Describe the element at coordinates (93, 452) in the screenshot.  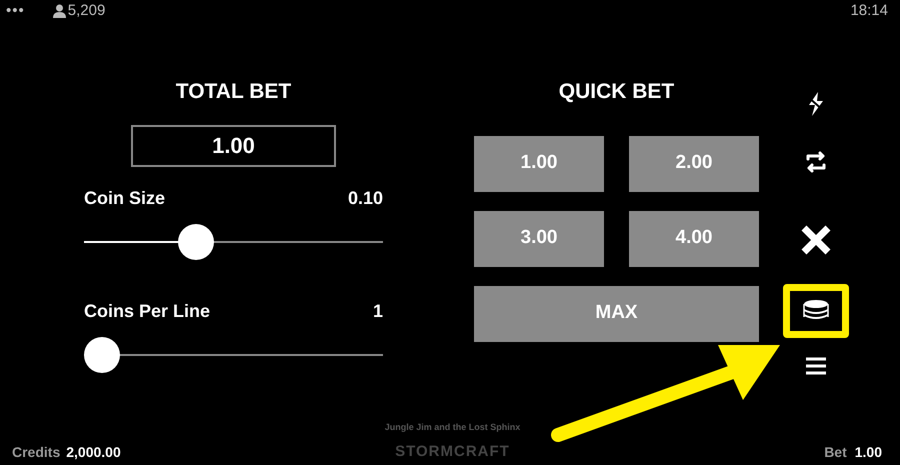
I see `credits-value: 2,000.00` at that location.